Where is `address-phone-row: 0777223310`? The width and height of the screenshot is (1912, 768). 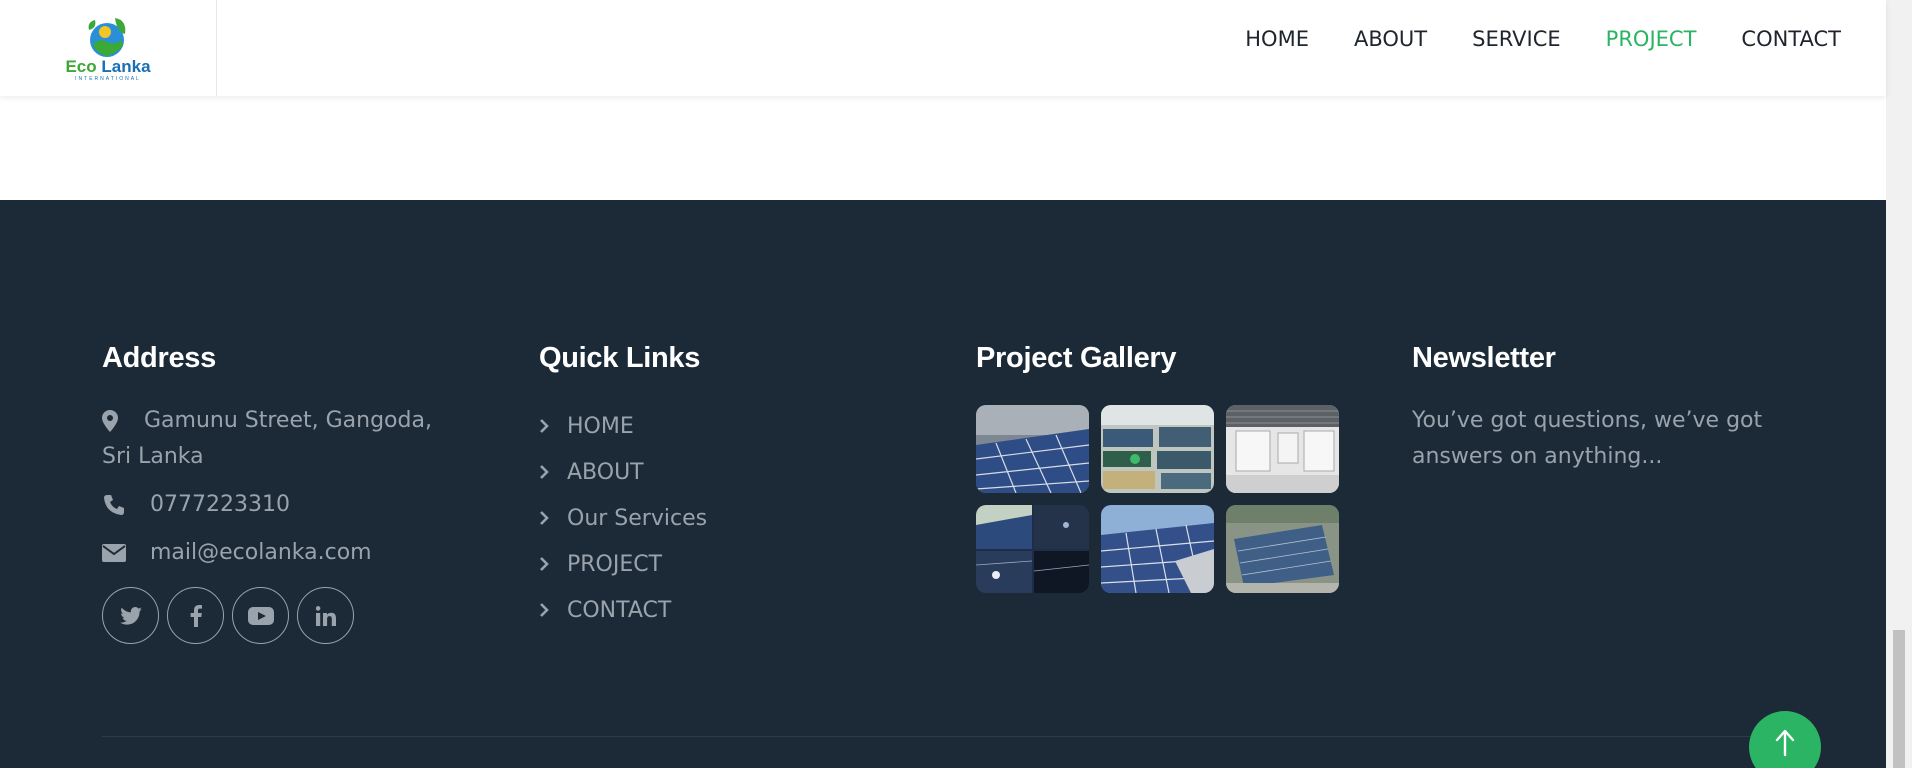 address-phone-row: 0777223310 is located at coordinates (282, 505).